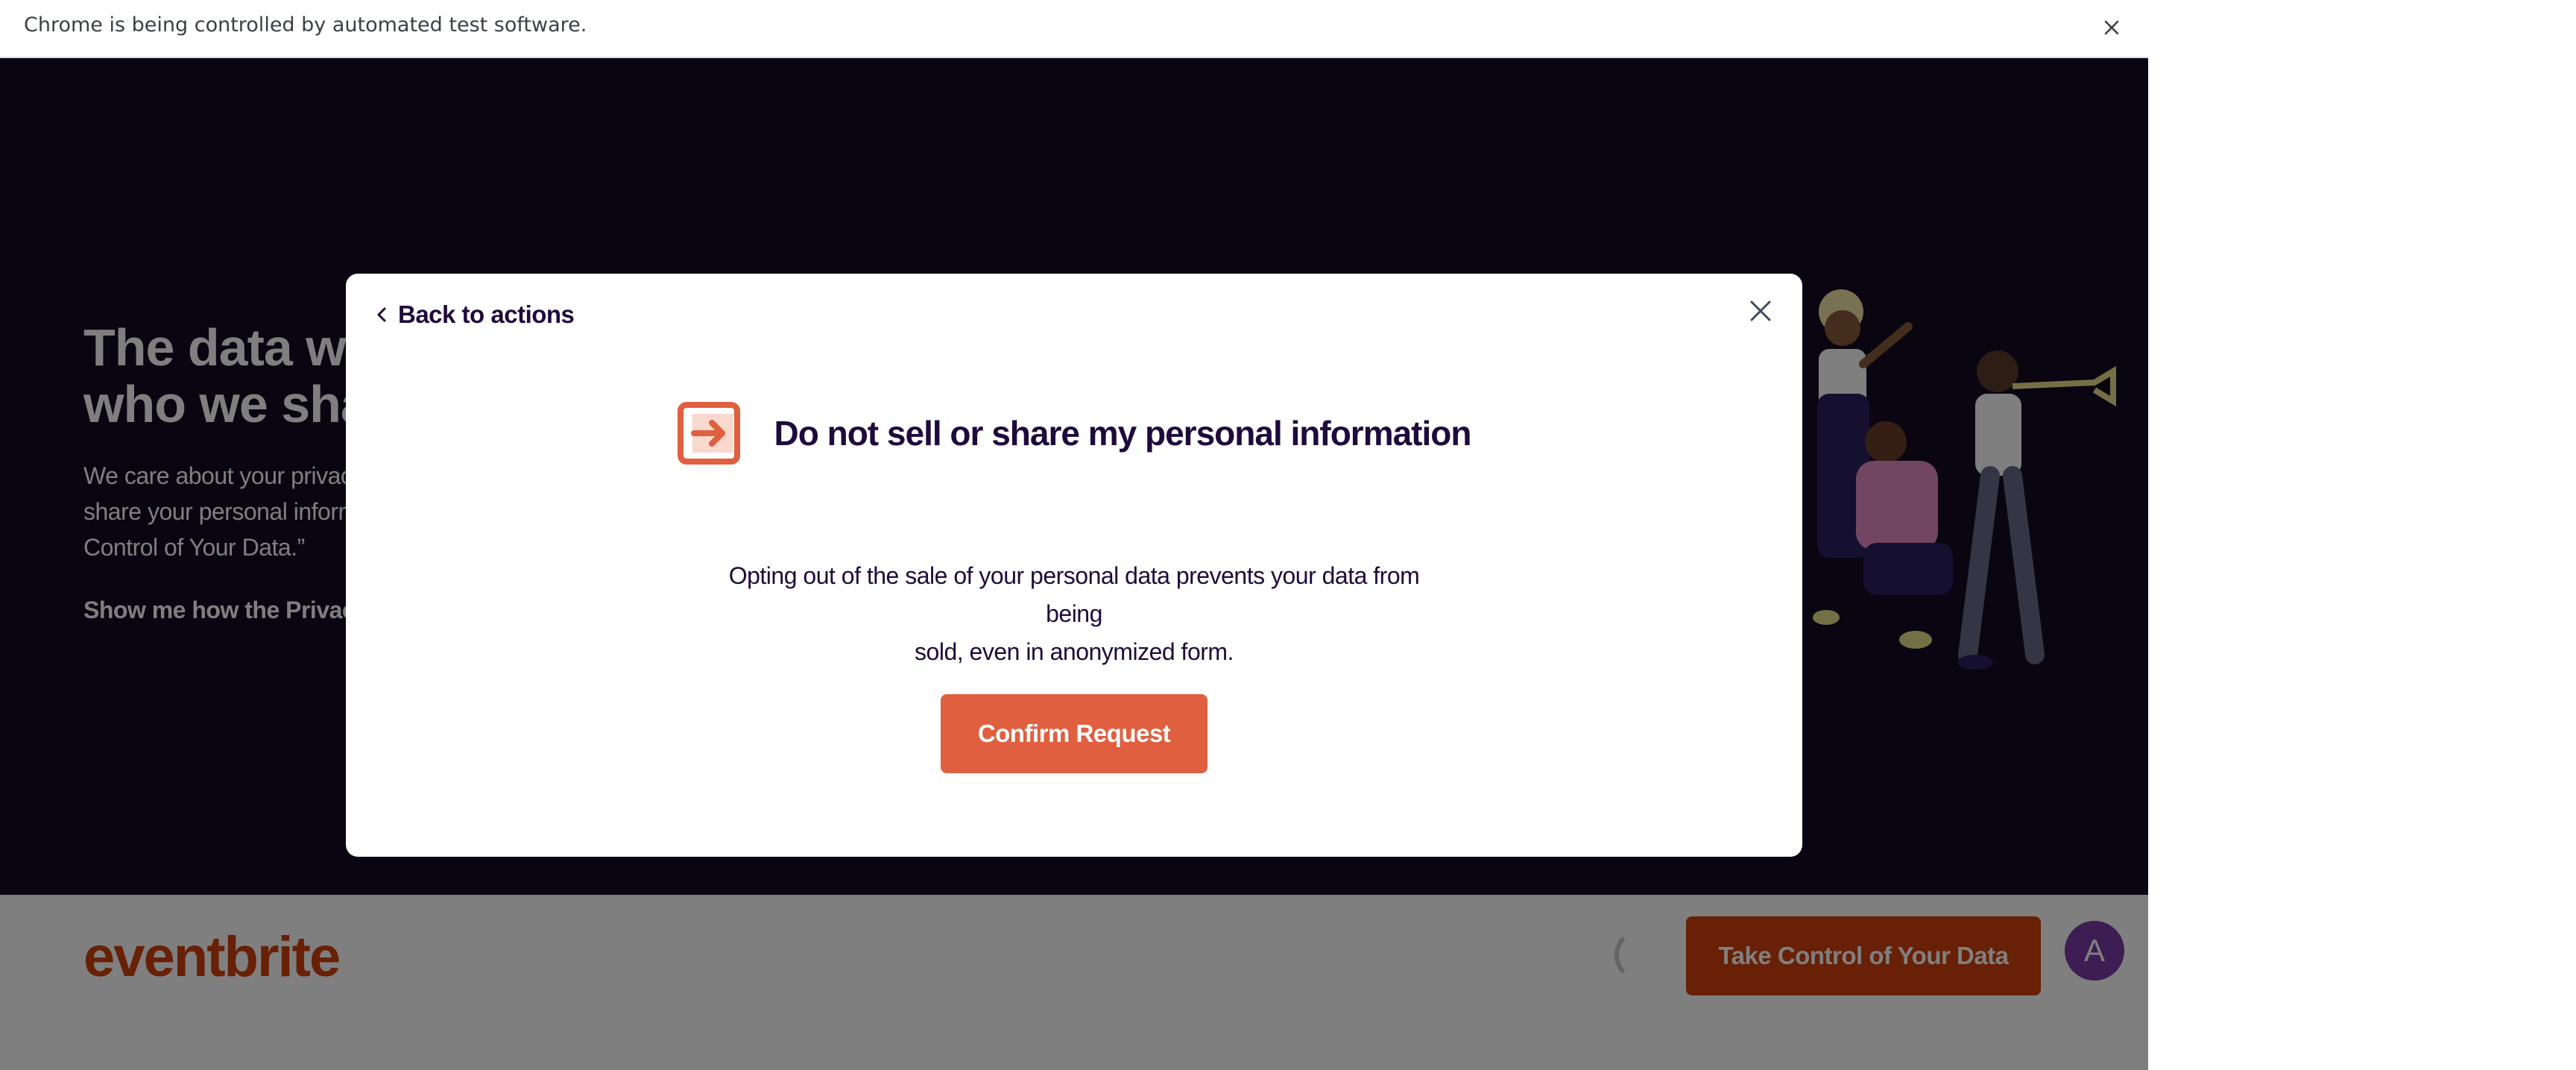  I want to click on back-label: Back to actions, so click(487, 314).